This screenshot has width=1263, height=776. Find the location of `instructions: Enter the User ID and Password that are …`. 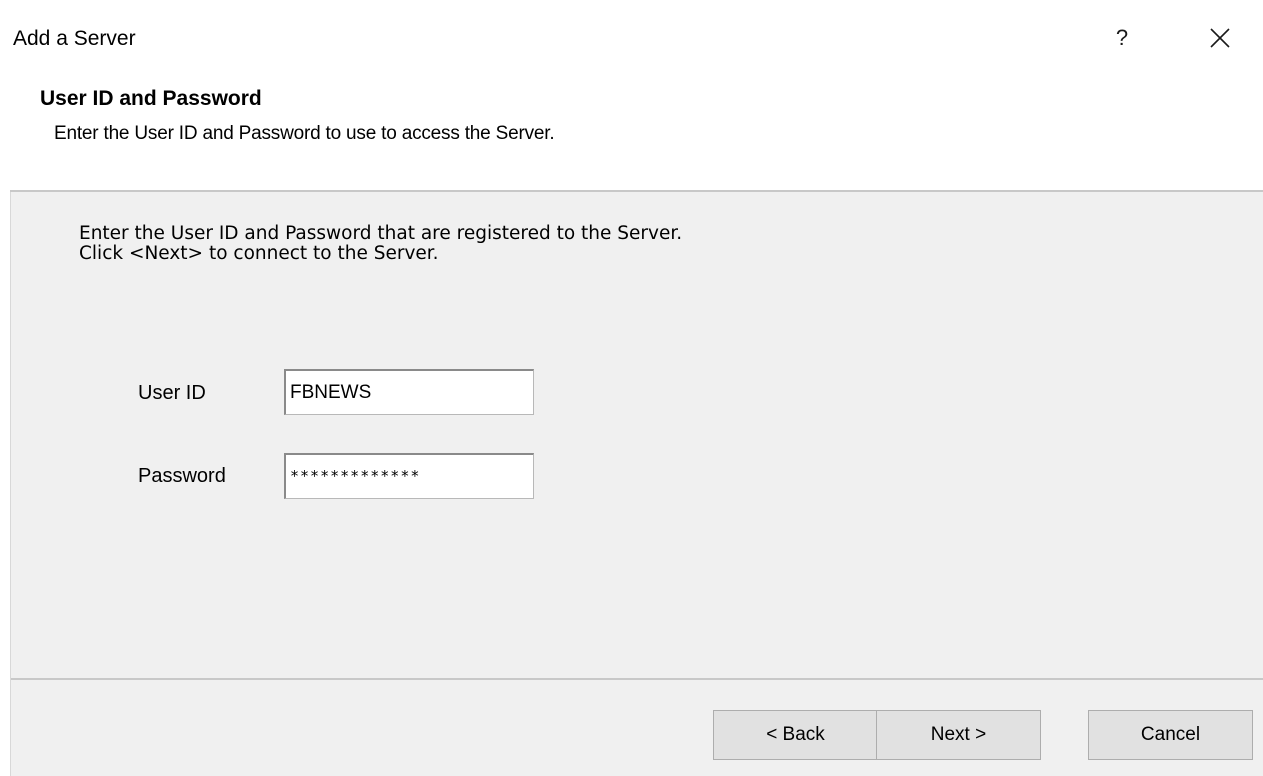

instructions: Enter the User ID and Password that are … is located at coordinates (380, 244).